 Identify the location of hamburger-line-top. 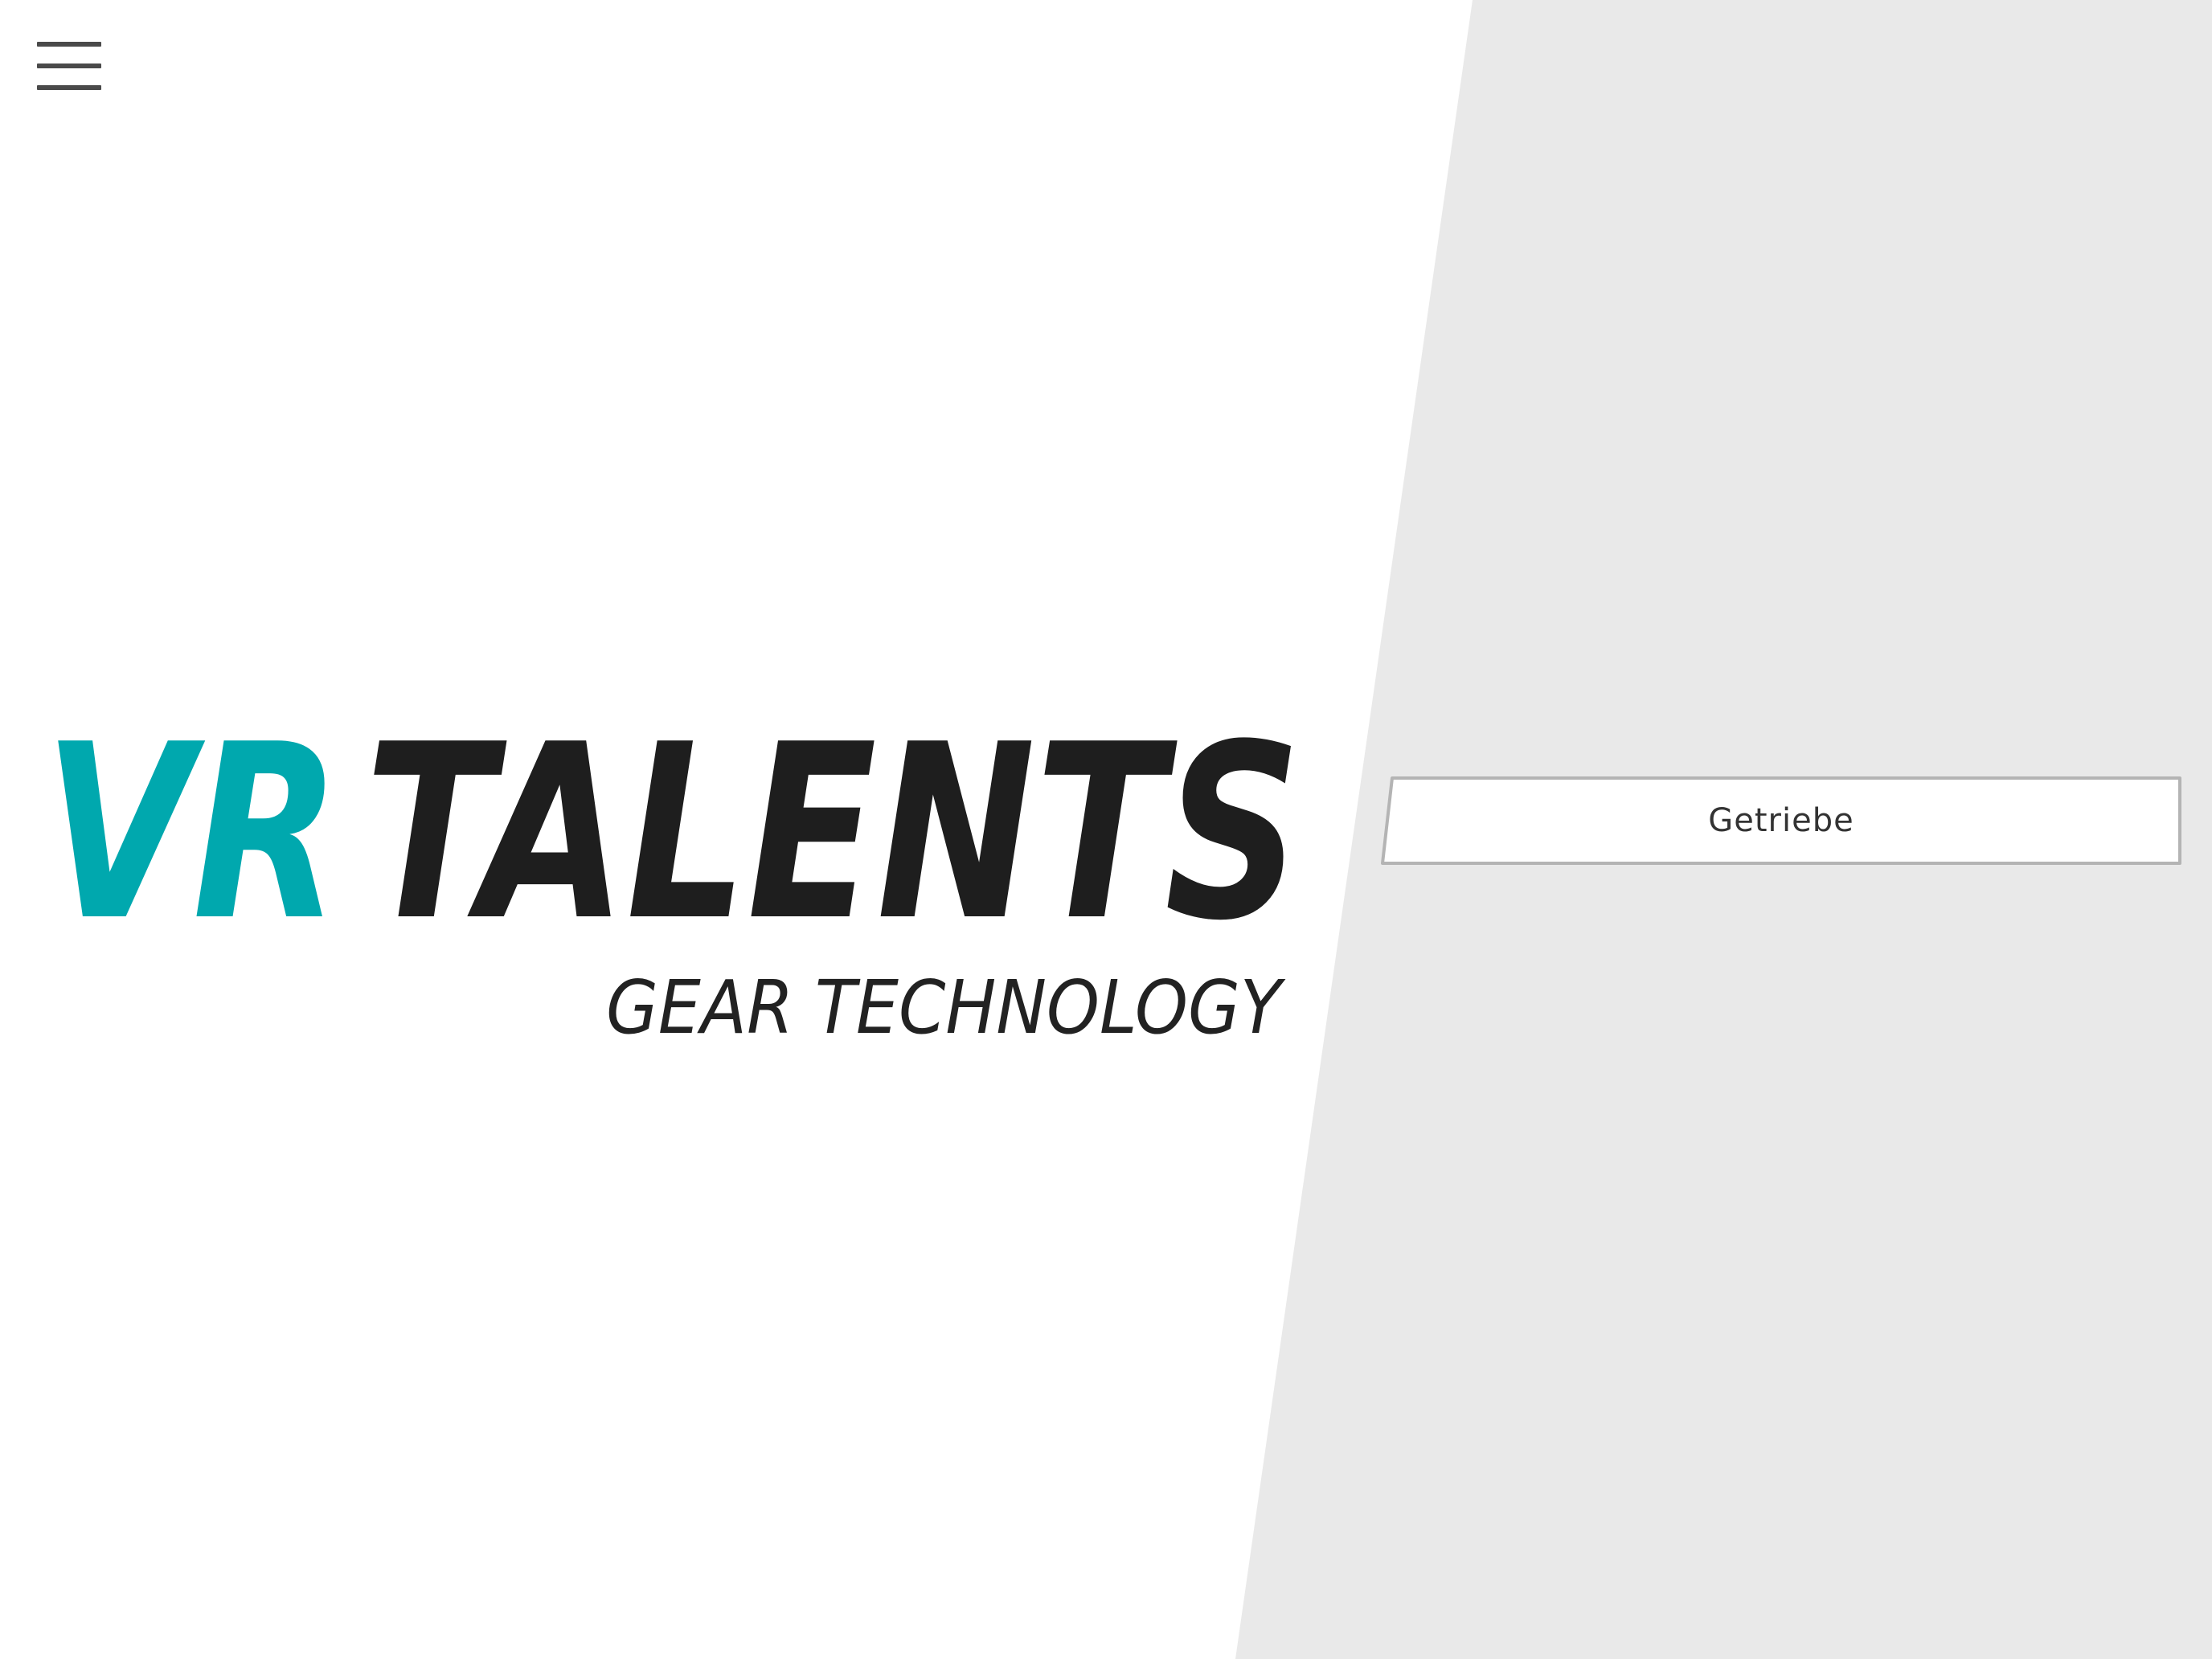
(69, 44).